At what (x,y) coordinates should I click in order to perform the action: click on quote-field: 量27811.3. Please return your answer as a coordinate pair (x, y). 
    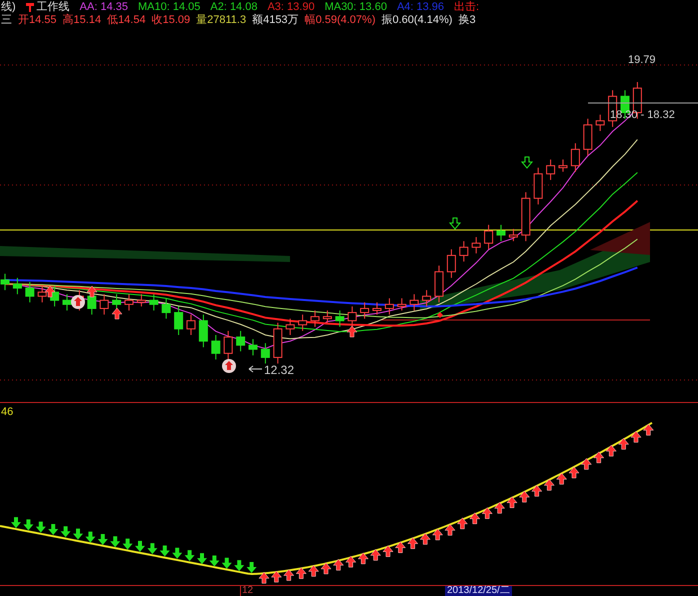
    Looking at the image, I should click on (221, 20).